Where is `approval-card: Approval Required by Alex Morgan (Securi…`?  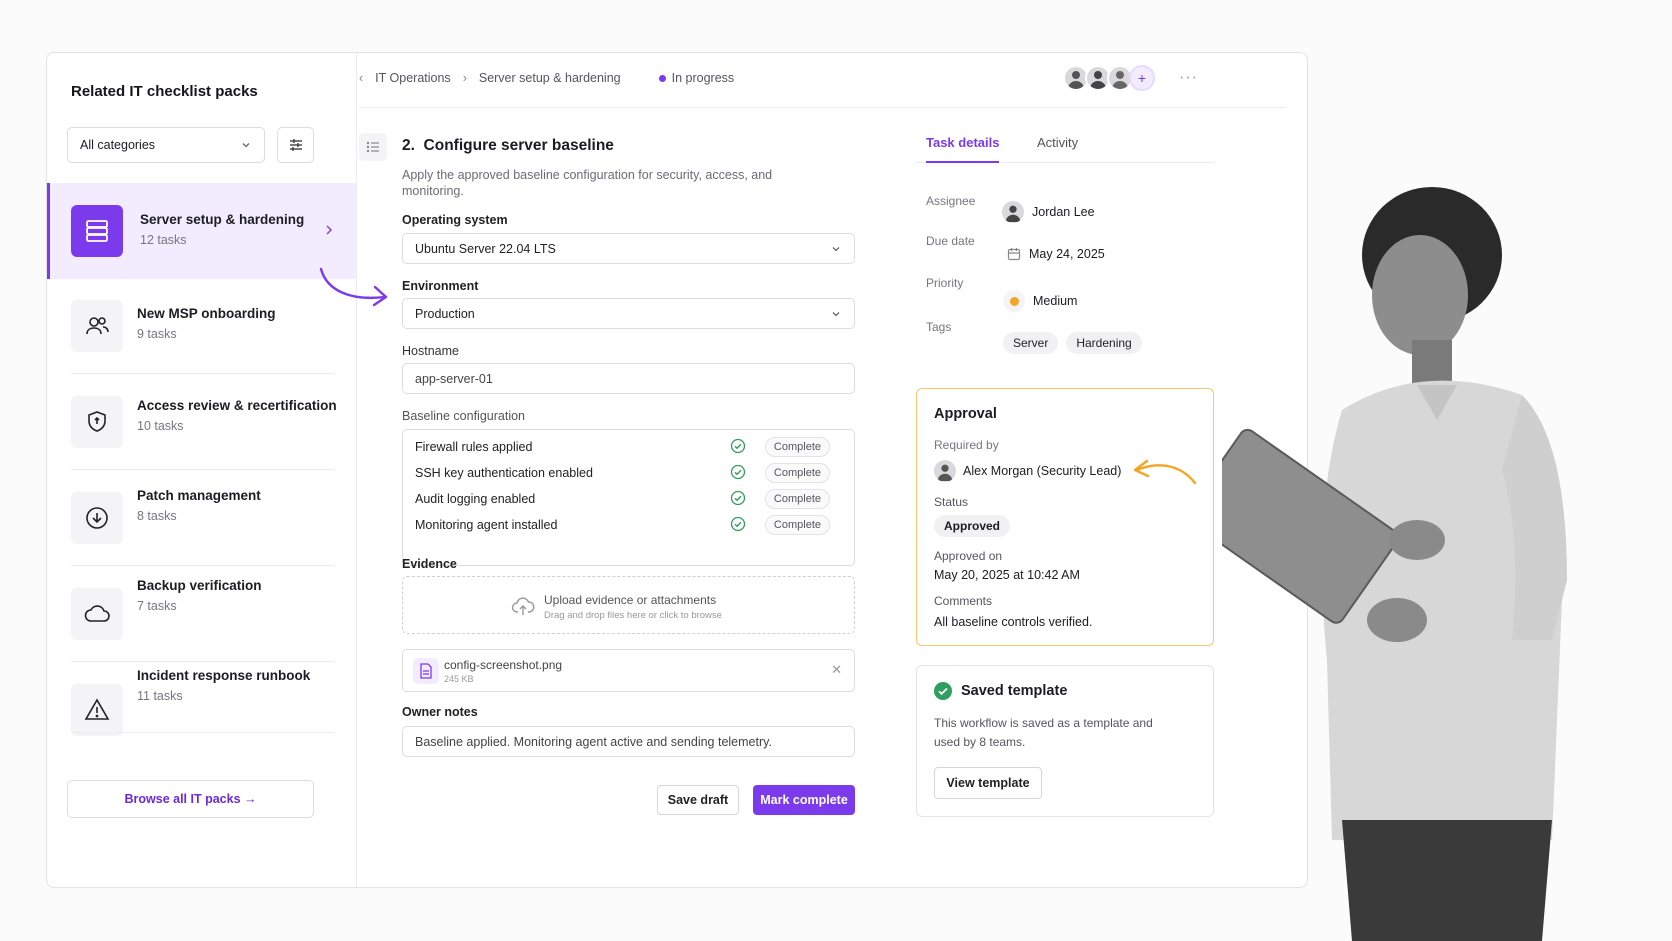 approval-card: Approval Required by Alex Morgan (Securi… is located at coordinates (1065, 517).